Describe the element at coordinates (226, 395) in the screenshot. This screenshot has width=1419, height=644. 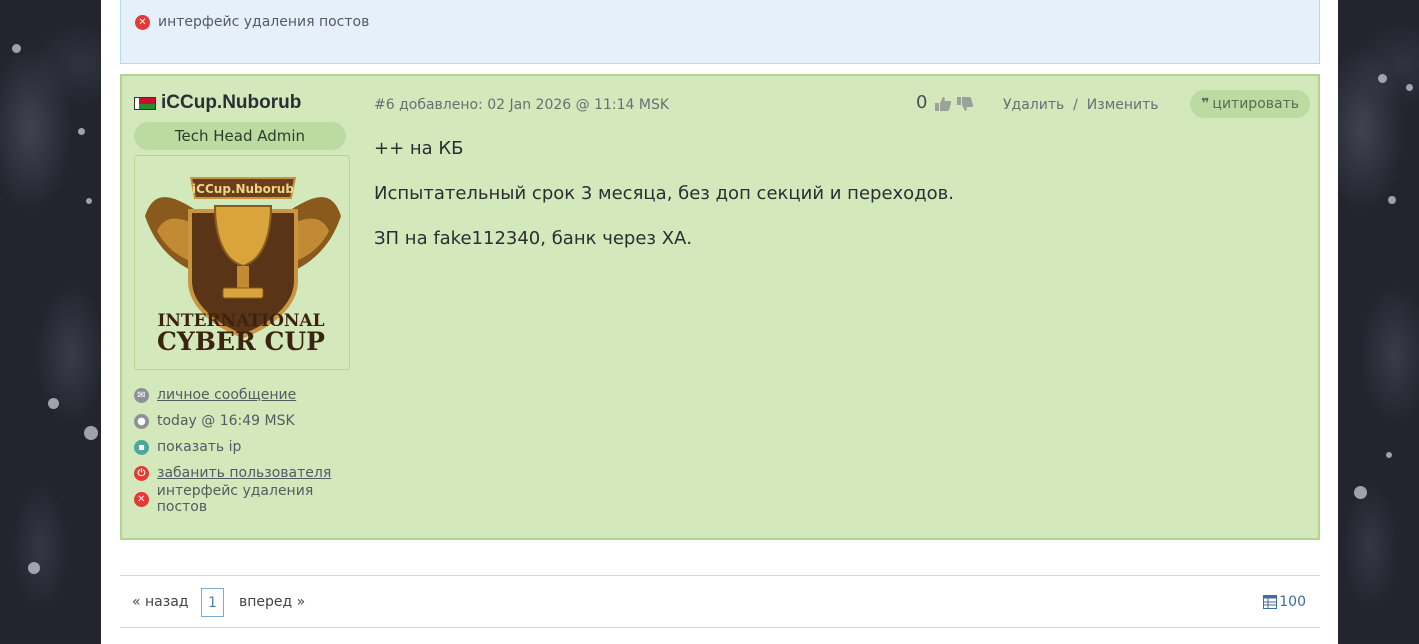
I see `pm-link: личное сообщение` at that location.